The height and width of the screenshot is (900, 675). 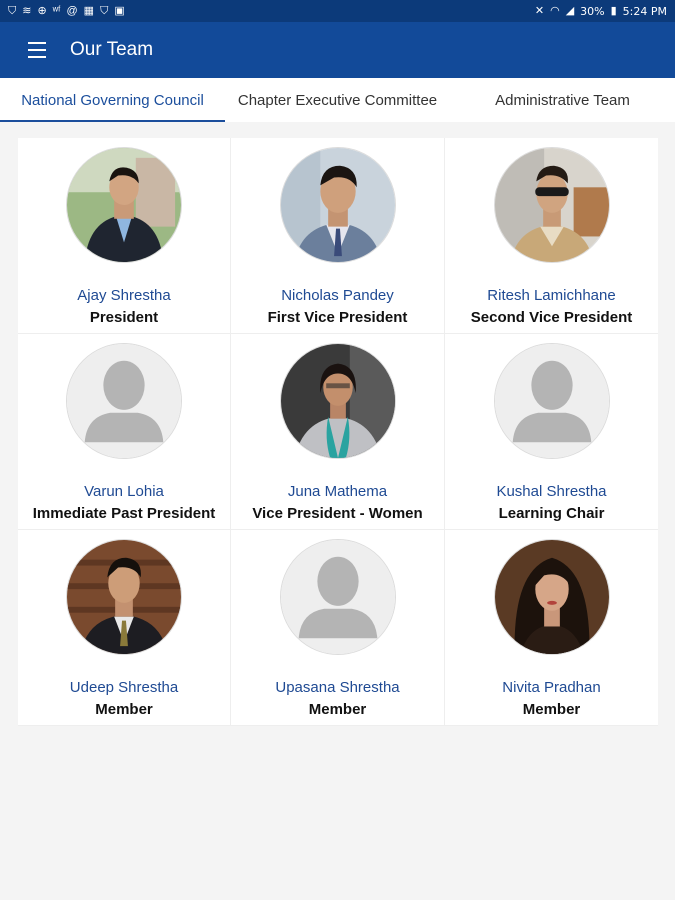 I want to click on member-card: Ritesh Lamichhane Second Vice President, so click(x=551, y=236).